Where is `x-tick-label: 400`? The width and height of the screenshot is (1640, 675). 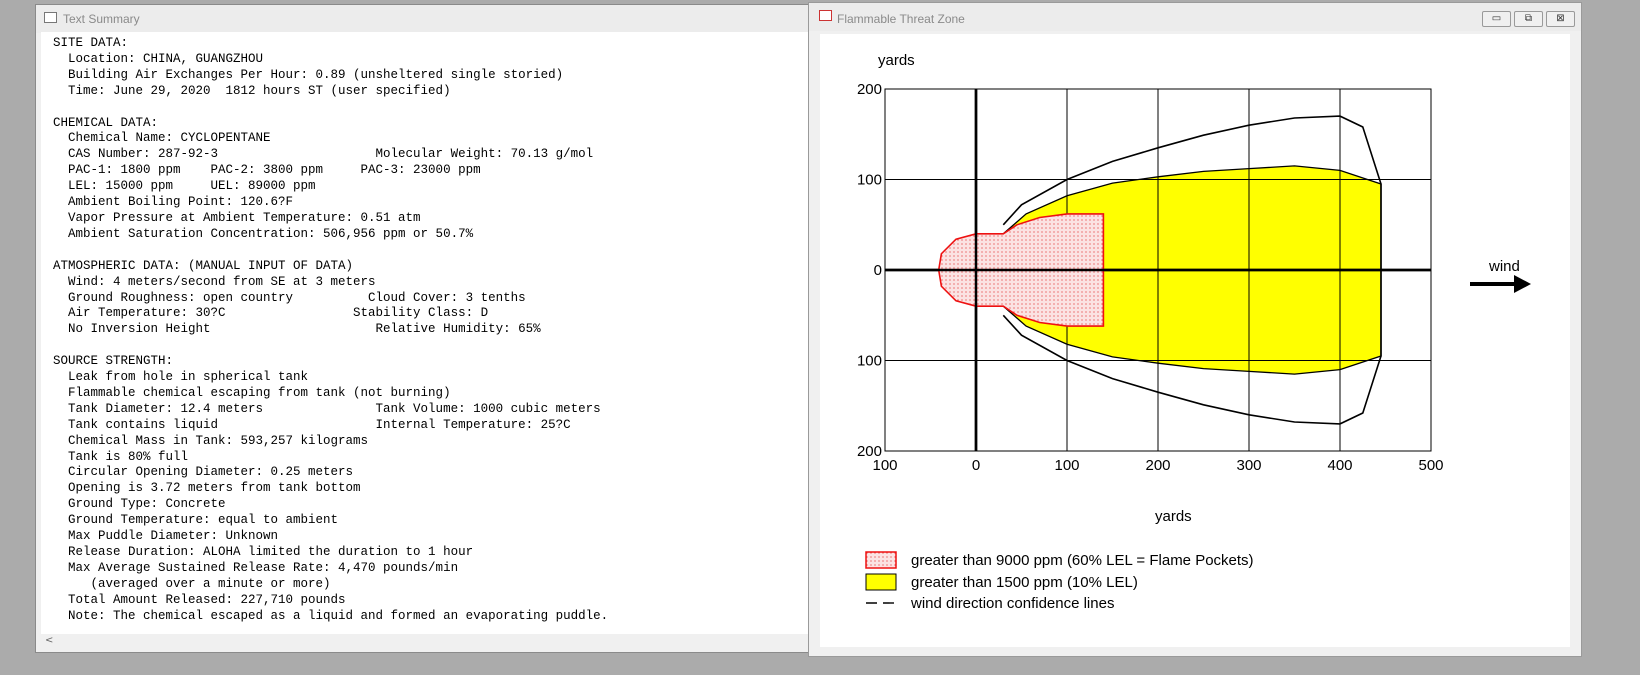
x-tick-label: 400 is located at coordinates (1339, 465).